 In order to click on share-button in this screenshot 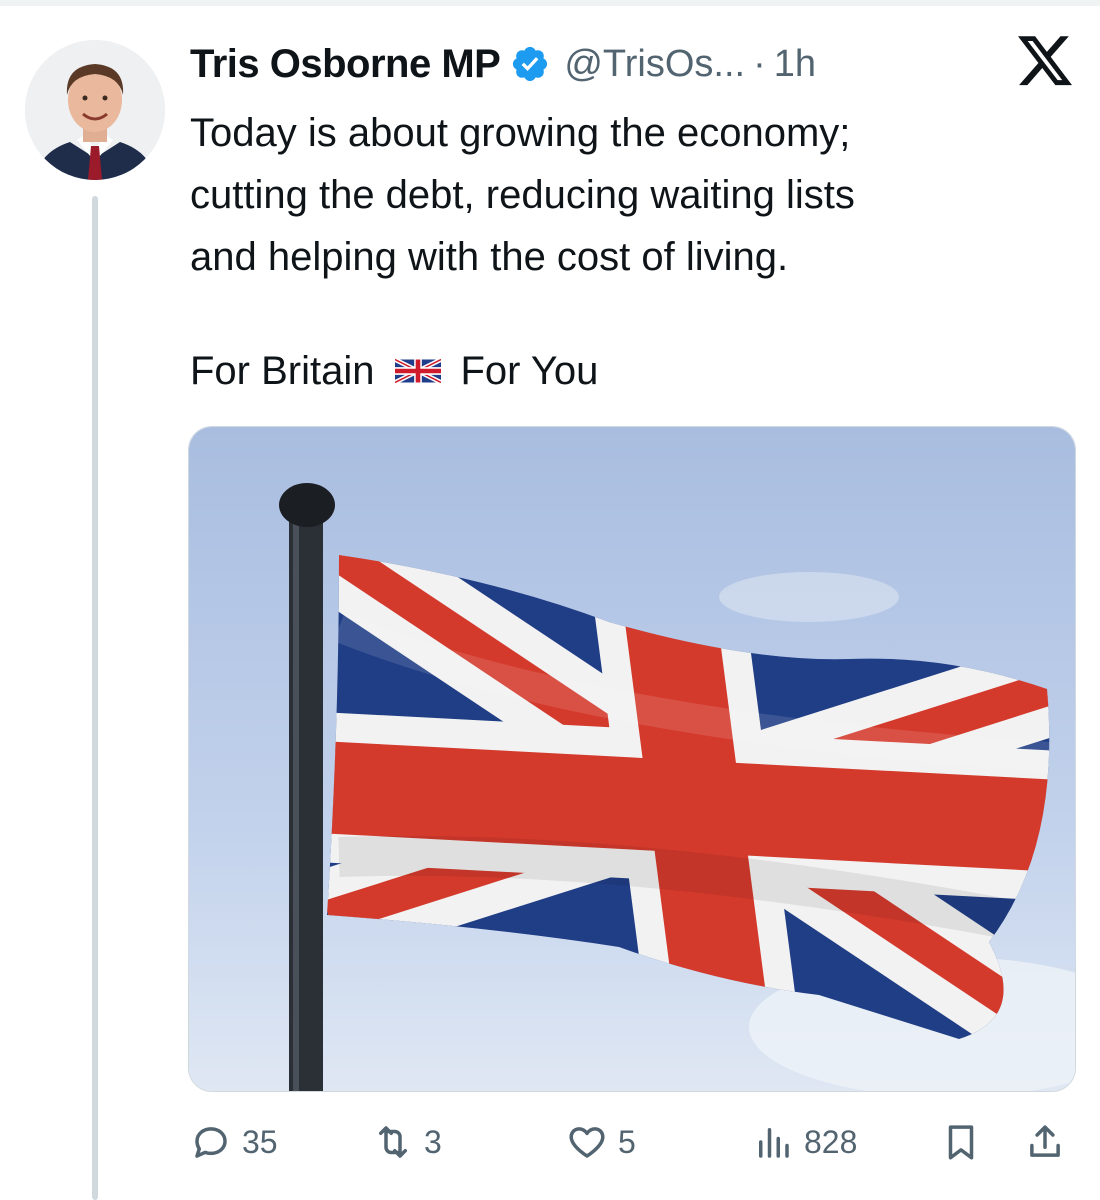, I will do `click(1045, 1142)`.